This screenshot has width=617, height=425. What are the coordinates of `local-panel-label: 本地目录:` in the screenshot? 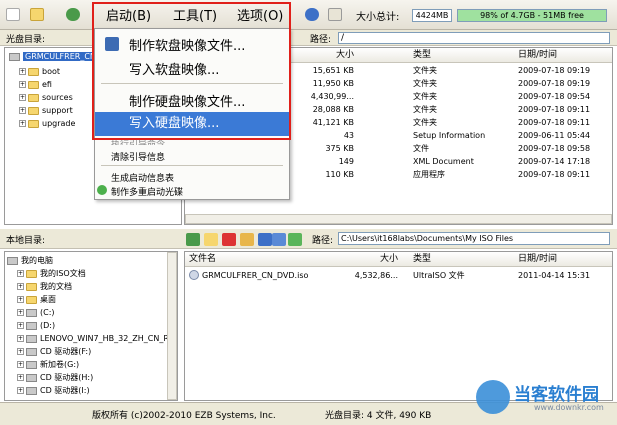 It's located at (26, 241).